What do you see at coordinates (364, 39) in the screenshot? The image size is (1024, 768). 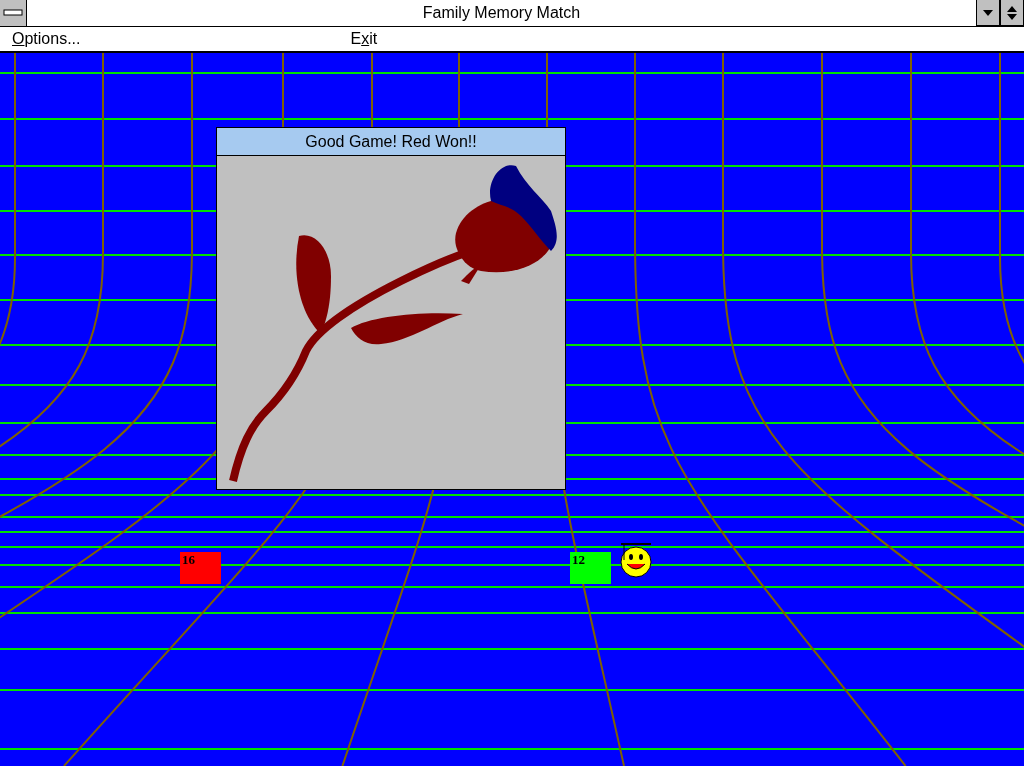 I see `menu-item: Exit` at bounding box center [364, 39].